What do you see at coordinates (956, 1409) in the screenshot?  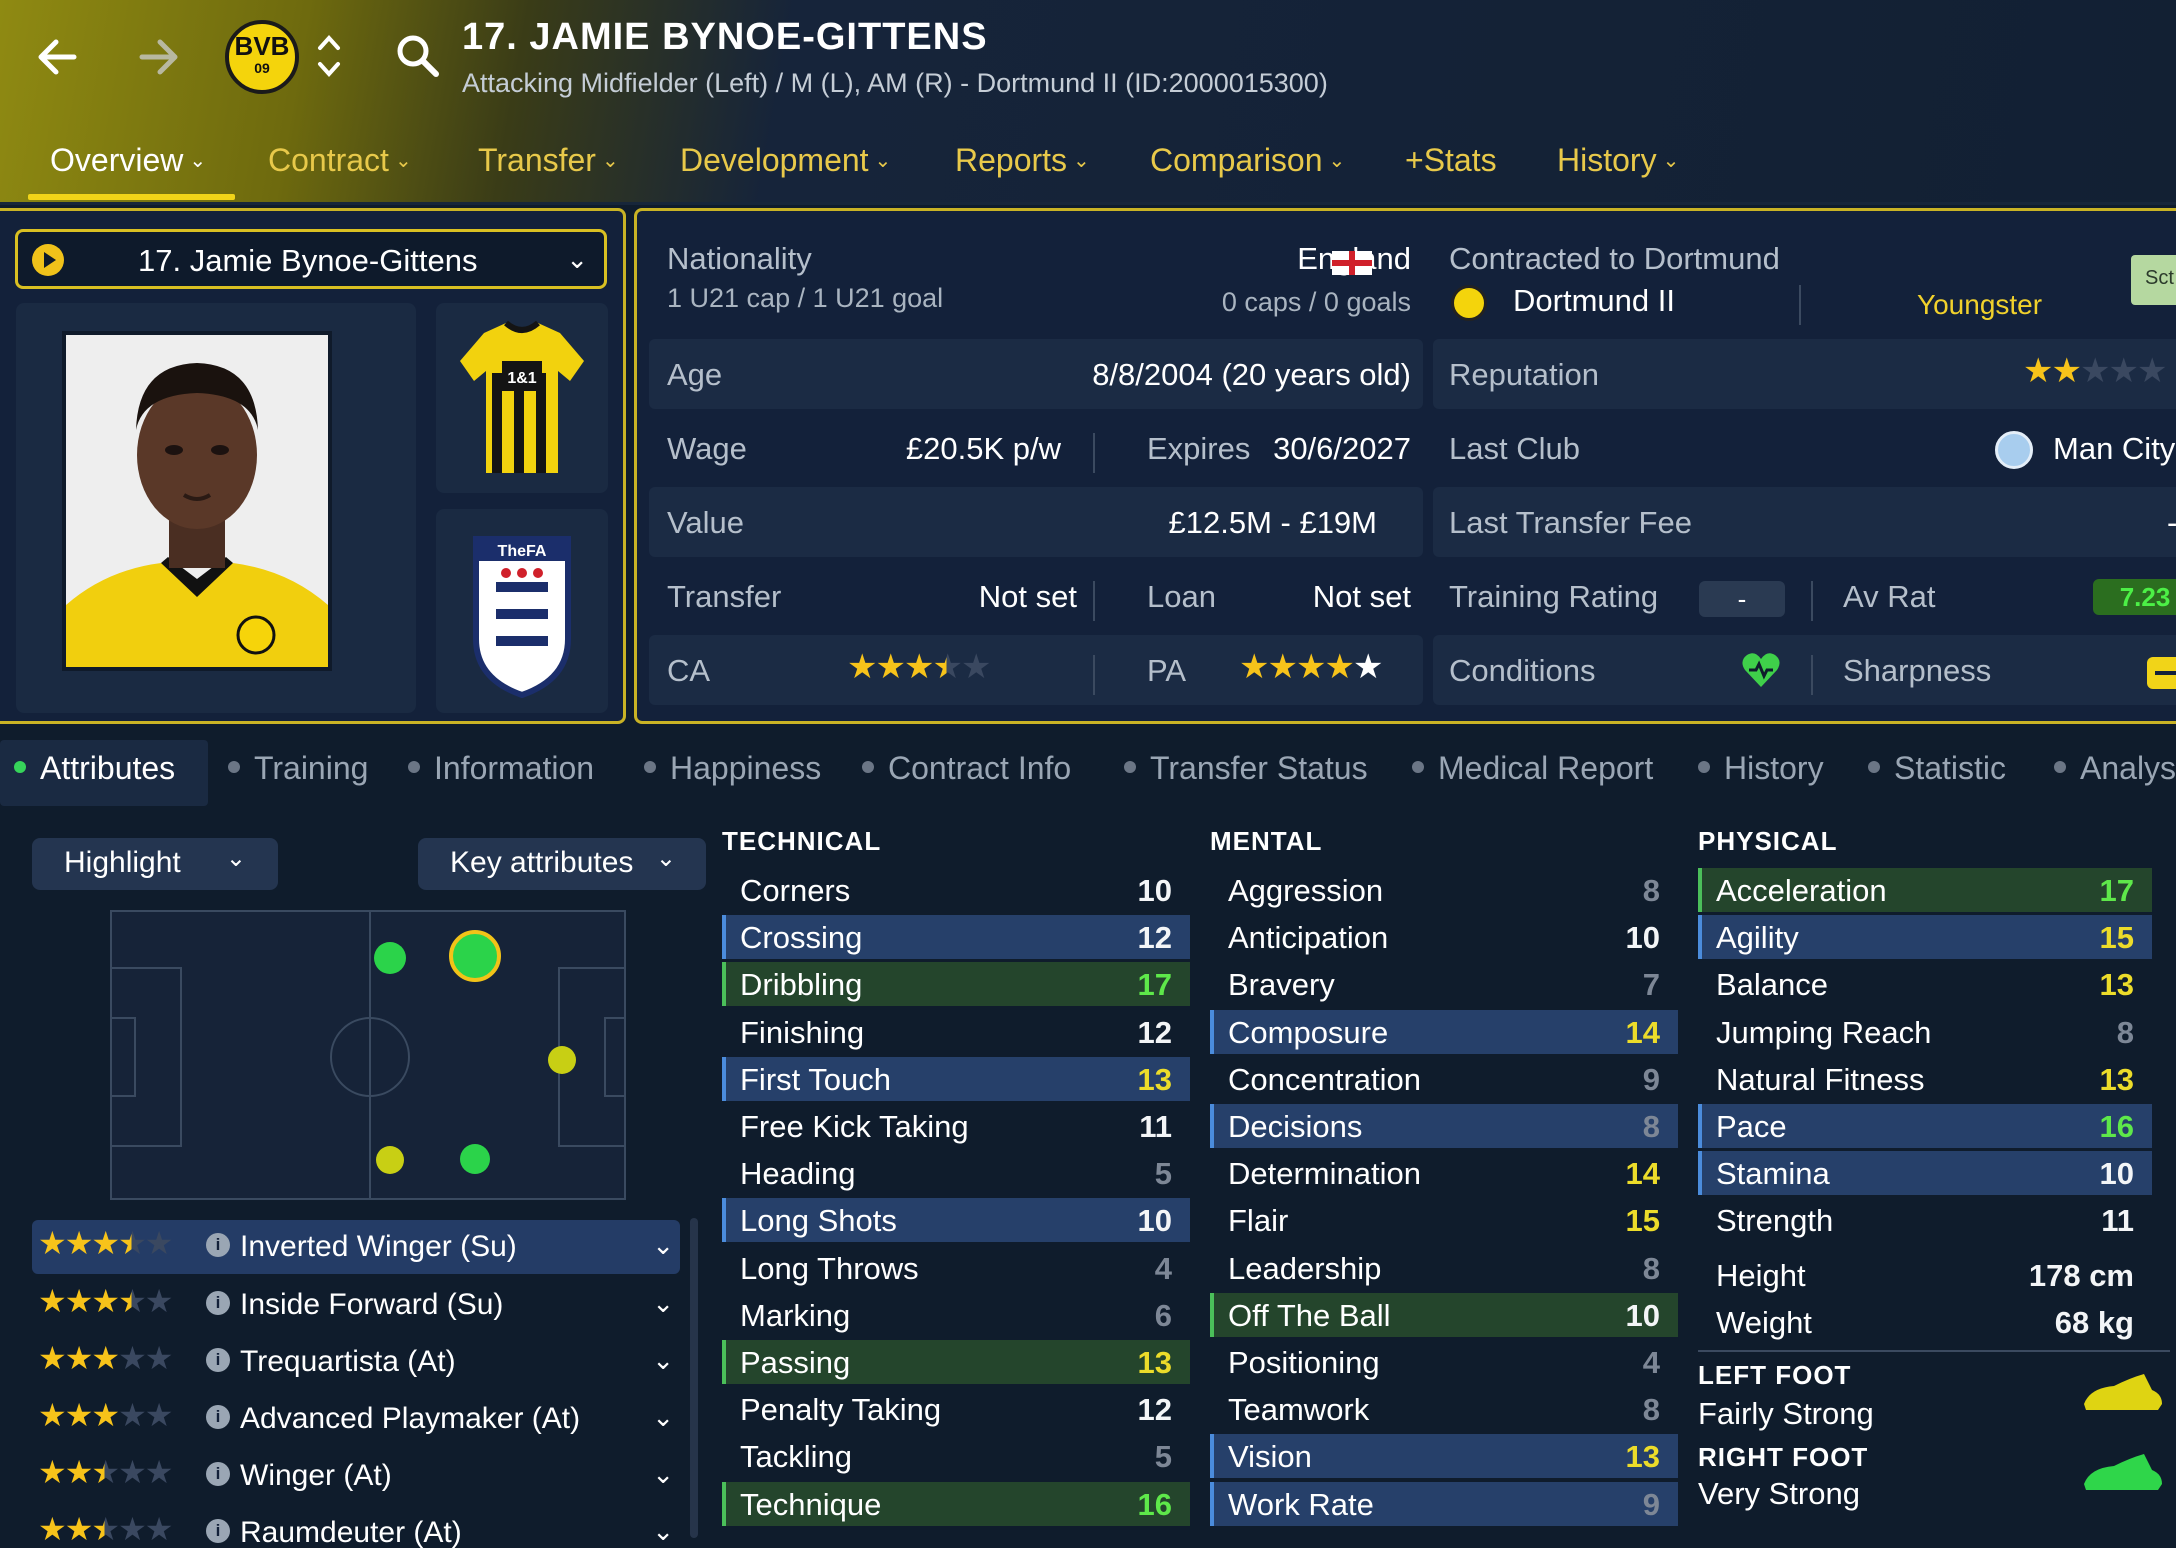 I see `attribute-row: Penalty Taking 12` at bounding box center [956, 1409].